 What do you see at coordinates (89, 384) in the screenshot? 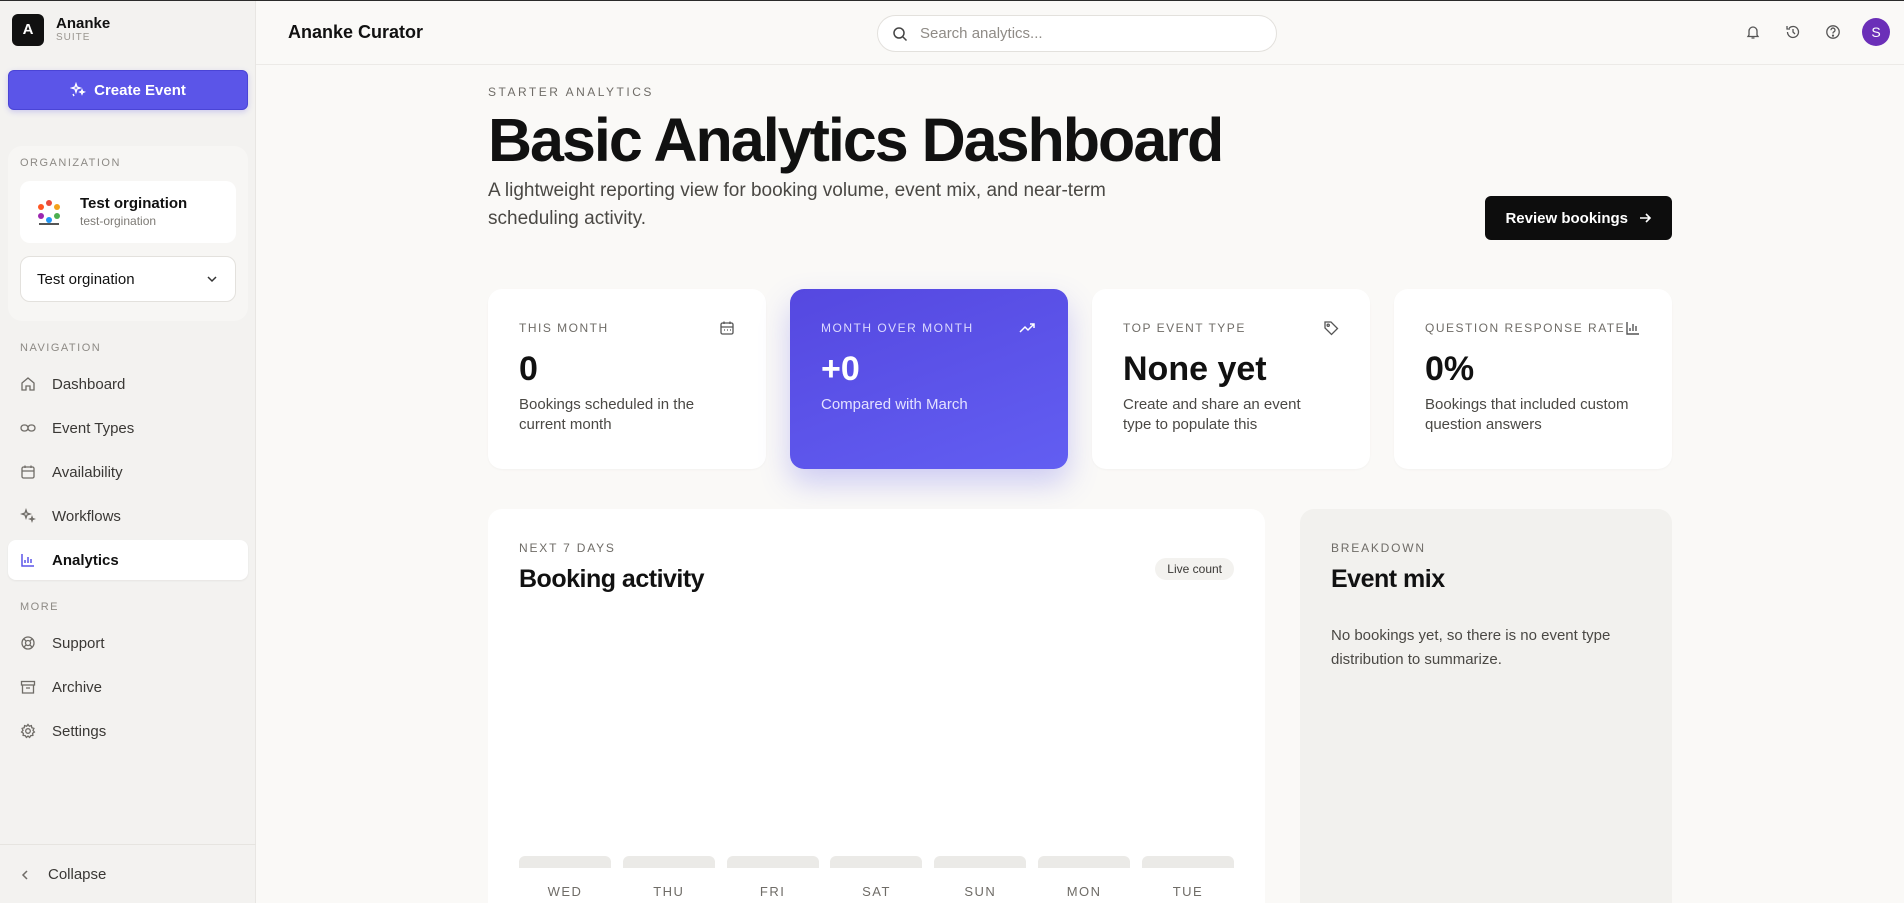
I see `sidebar-item-label: Dashboard` at bounding box center [89, 384].